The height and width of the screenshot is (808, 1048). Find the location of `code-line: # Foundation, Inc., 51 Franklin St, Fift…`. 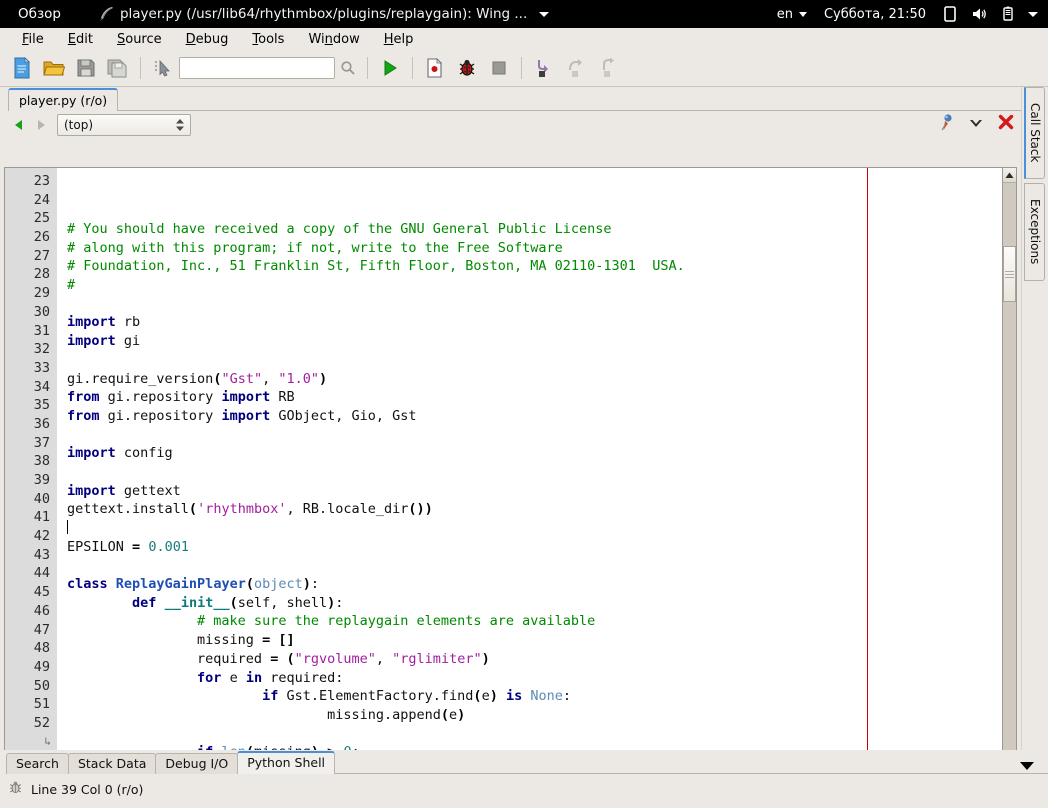

code-line: # Foundation, Inc., 51 Franklin St, Fift… is located at coordinates (536, 266).